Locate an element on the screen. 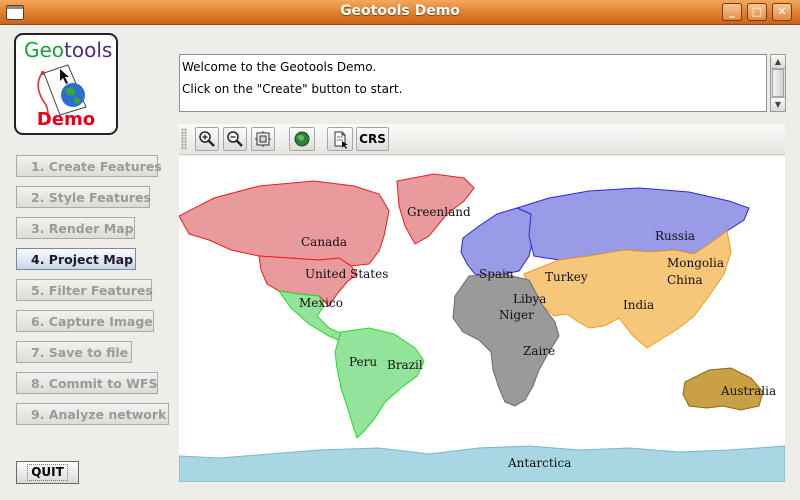 The width and height of the screenshot is (800, 500). style-features-button: 2. Style Features is located at coordinates (83, 197).